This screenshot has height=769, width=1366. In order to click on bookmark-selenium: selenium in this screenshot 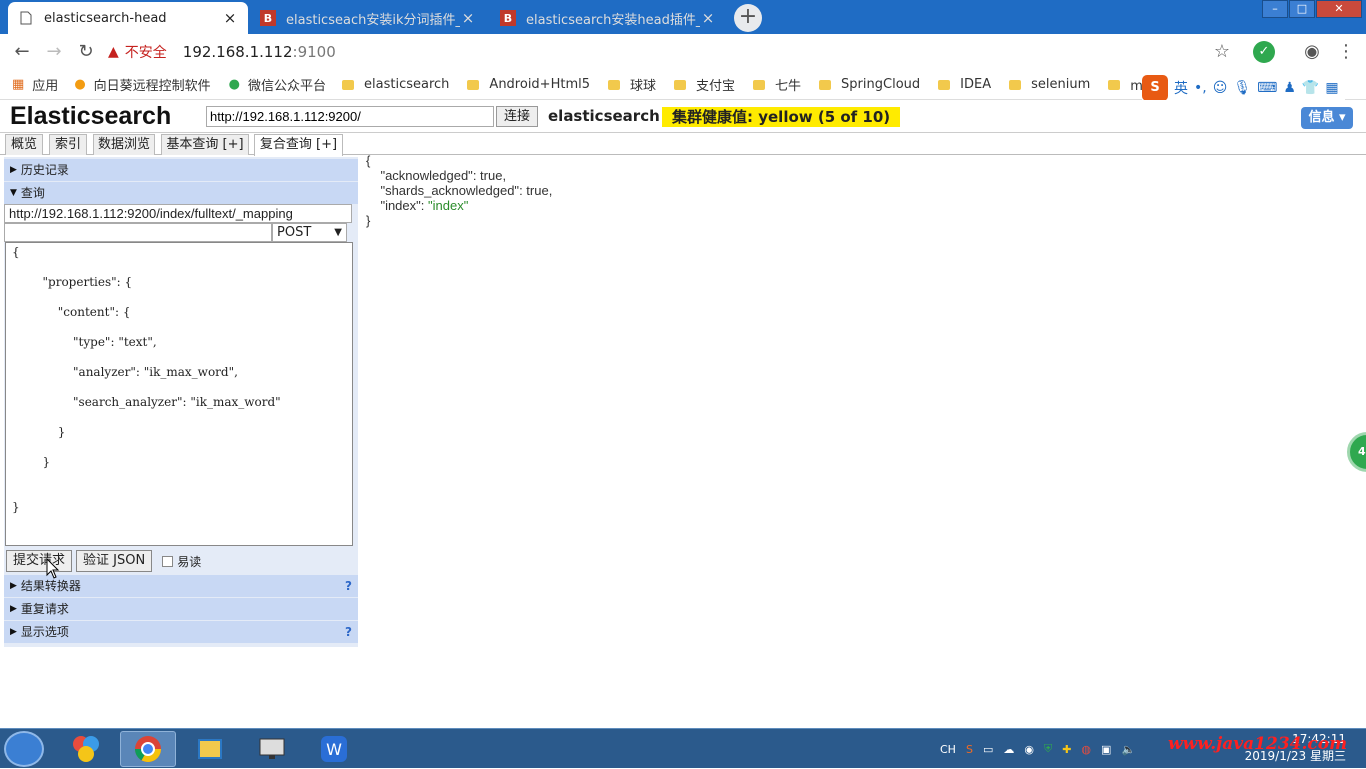, I will do `click(1049, 84)`.